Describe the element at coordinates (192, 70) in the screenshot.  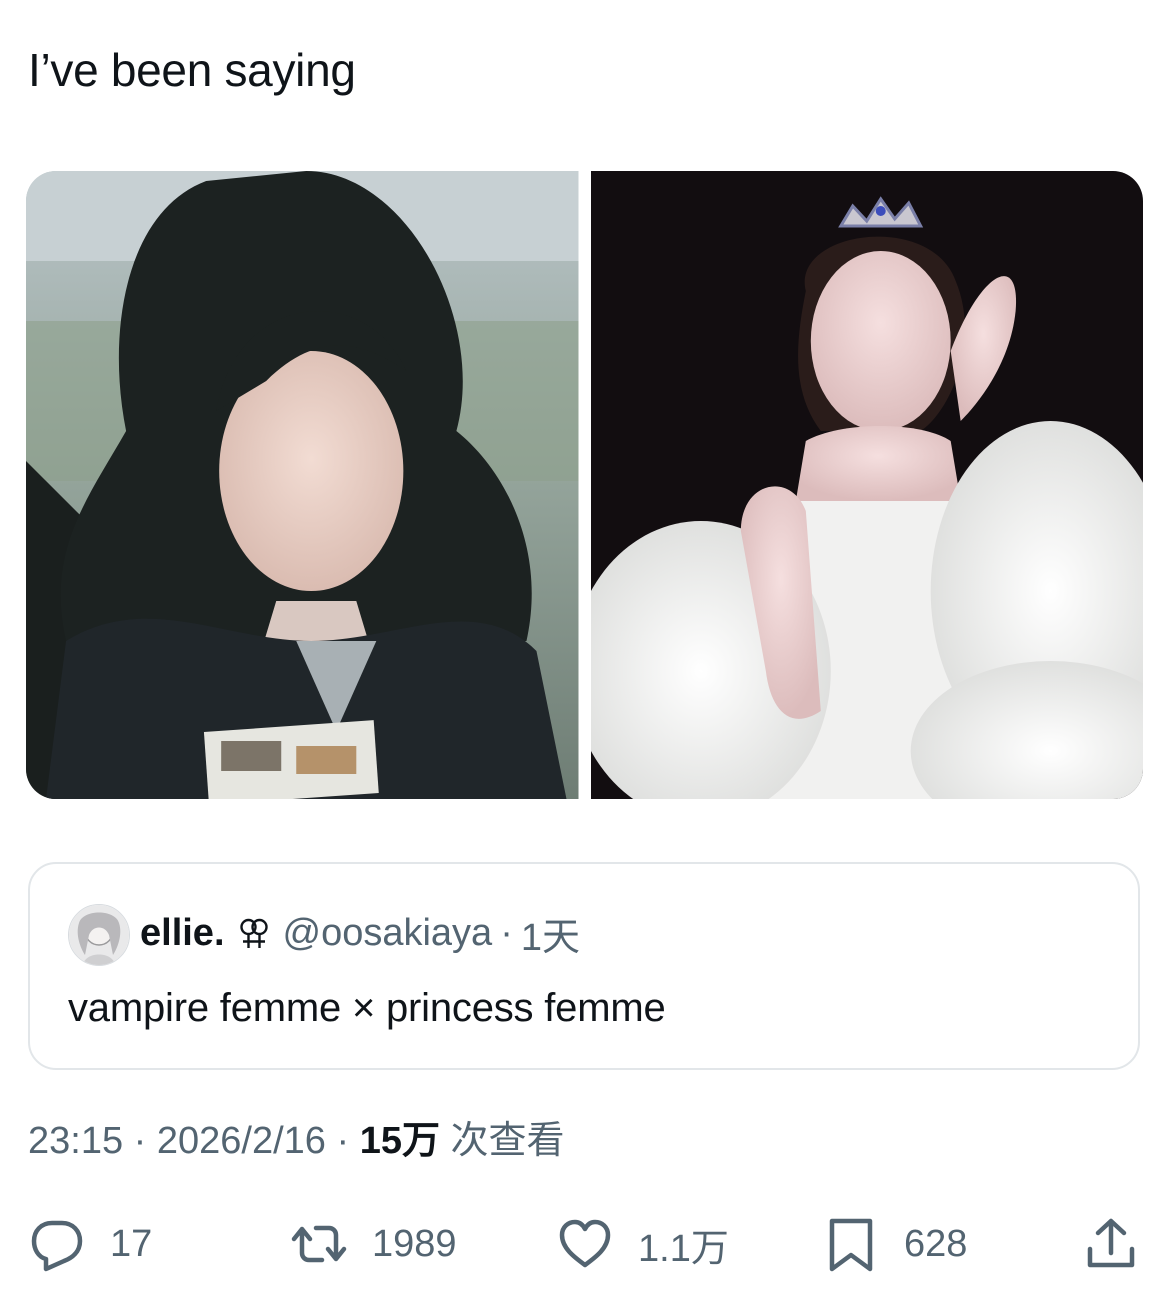
I see `tweet-text: I’ve been saying` at that location.